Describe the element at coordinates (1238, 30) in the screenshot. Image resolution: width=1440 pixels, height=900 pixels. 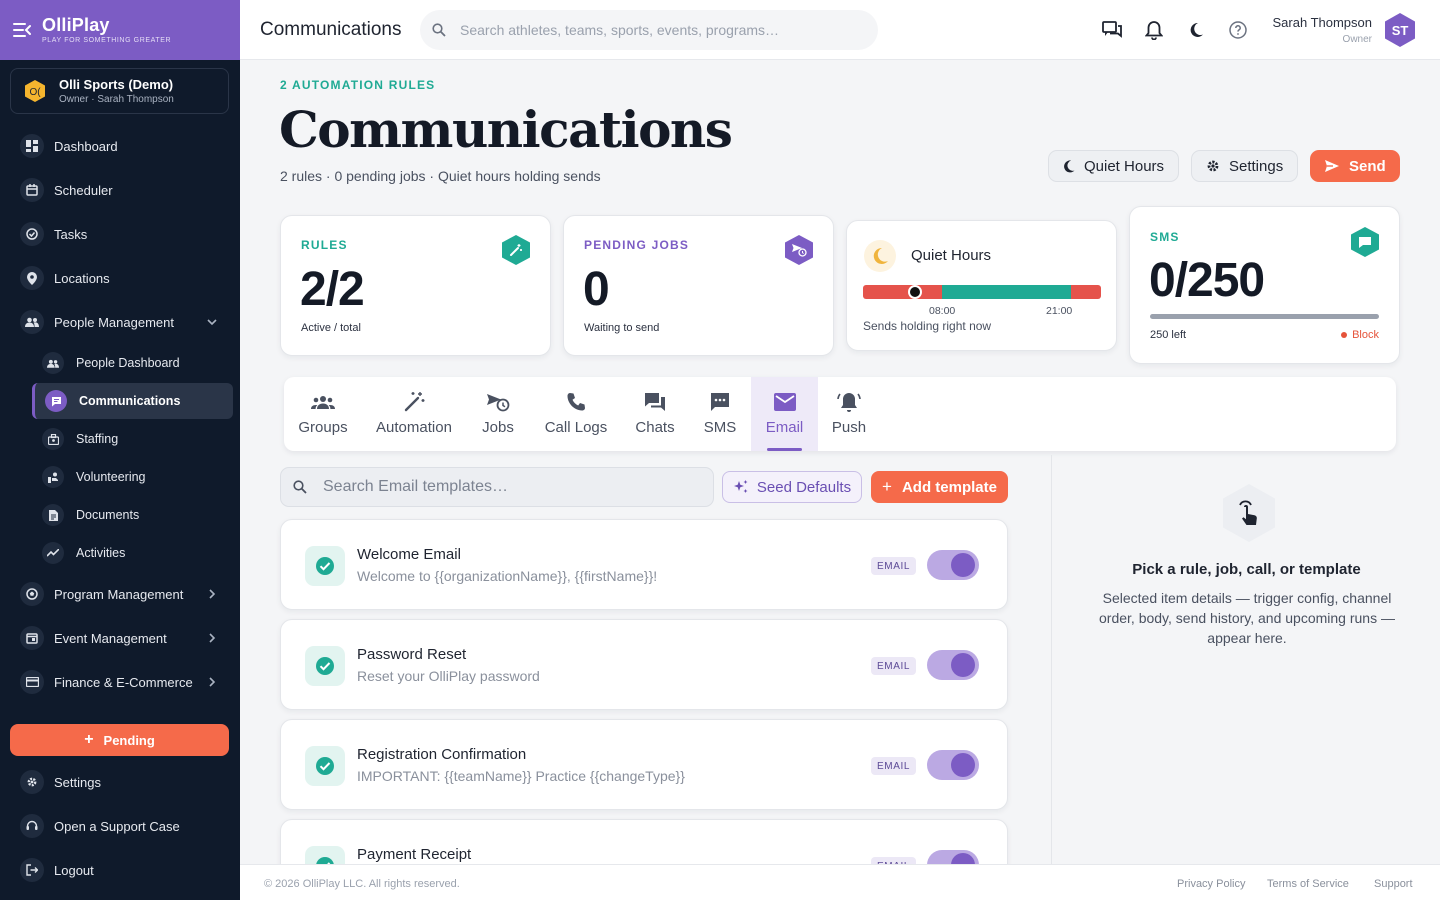
I see `help-icon` at that location.